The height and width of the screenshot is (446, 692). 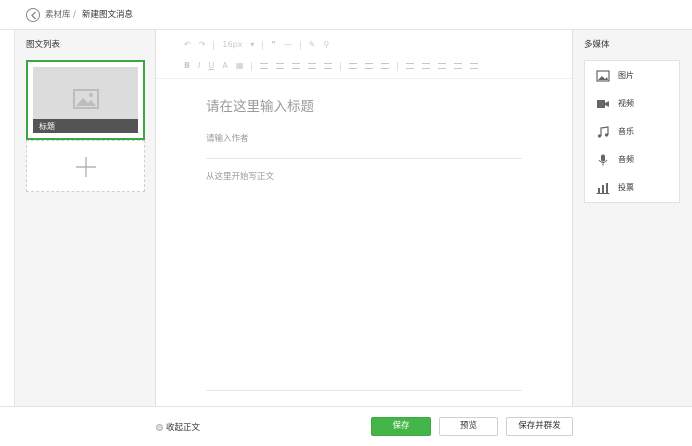 I want to click on media-panel-title: 多媒体, so click(x=597, y=45).